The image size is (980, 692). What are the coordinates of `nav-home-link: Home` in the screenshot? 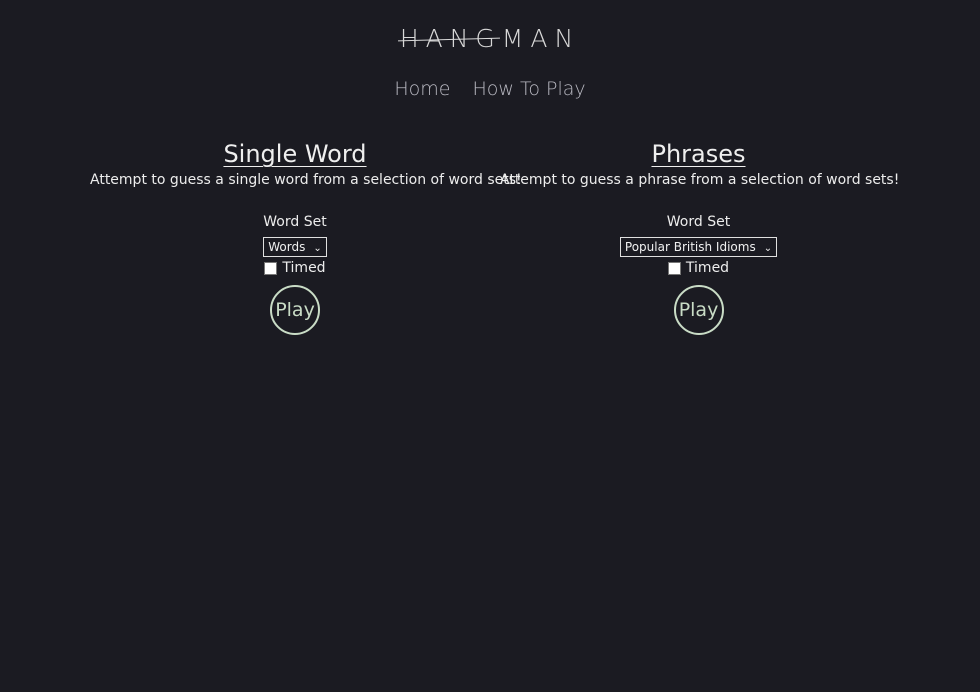 It's located at (422, 89).